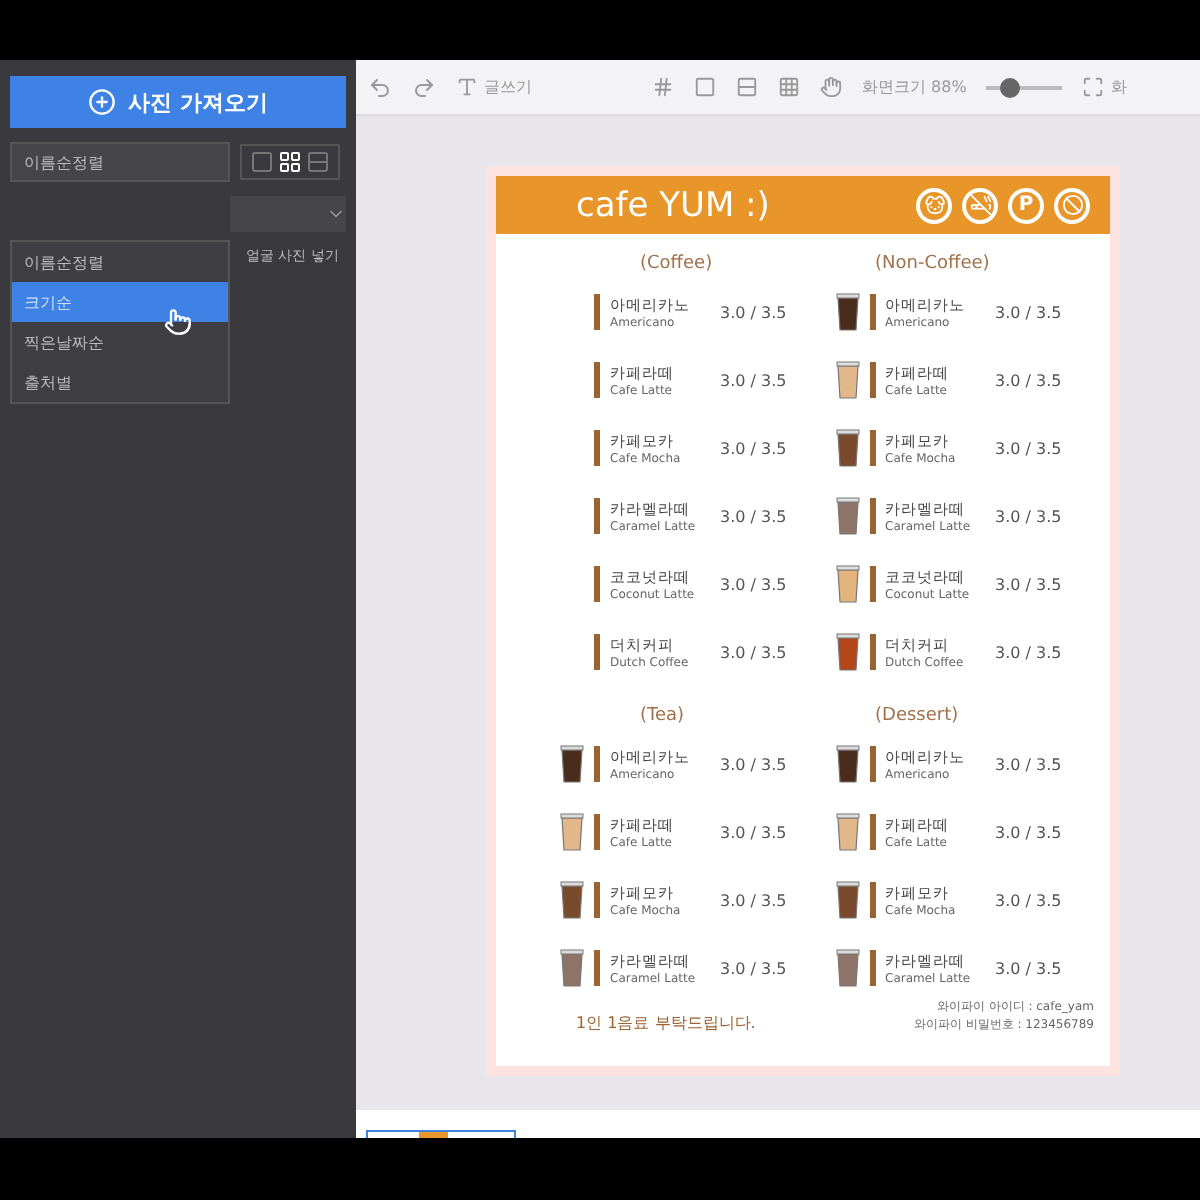 The width and height of the screenshot is (1200, 1200). I want to click on parking-sign: P, so click(1026, 205).